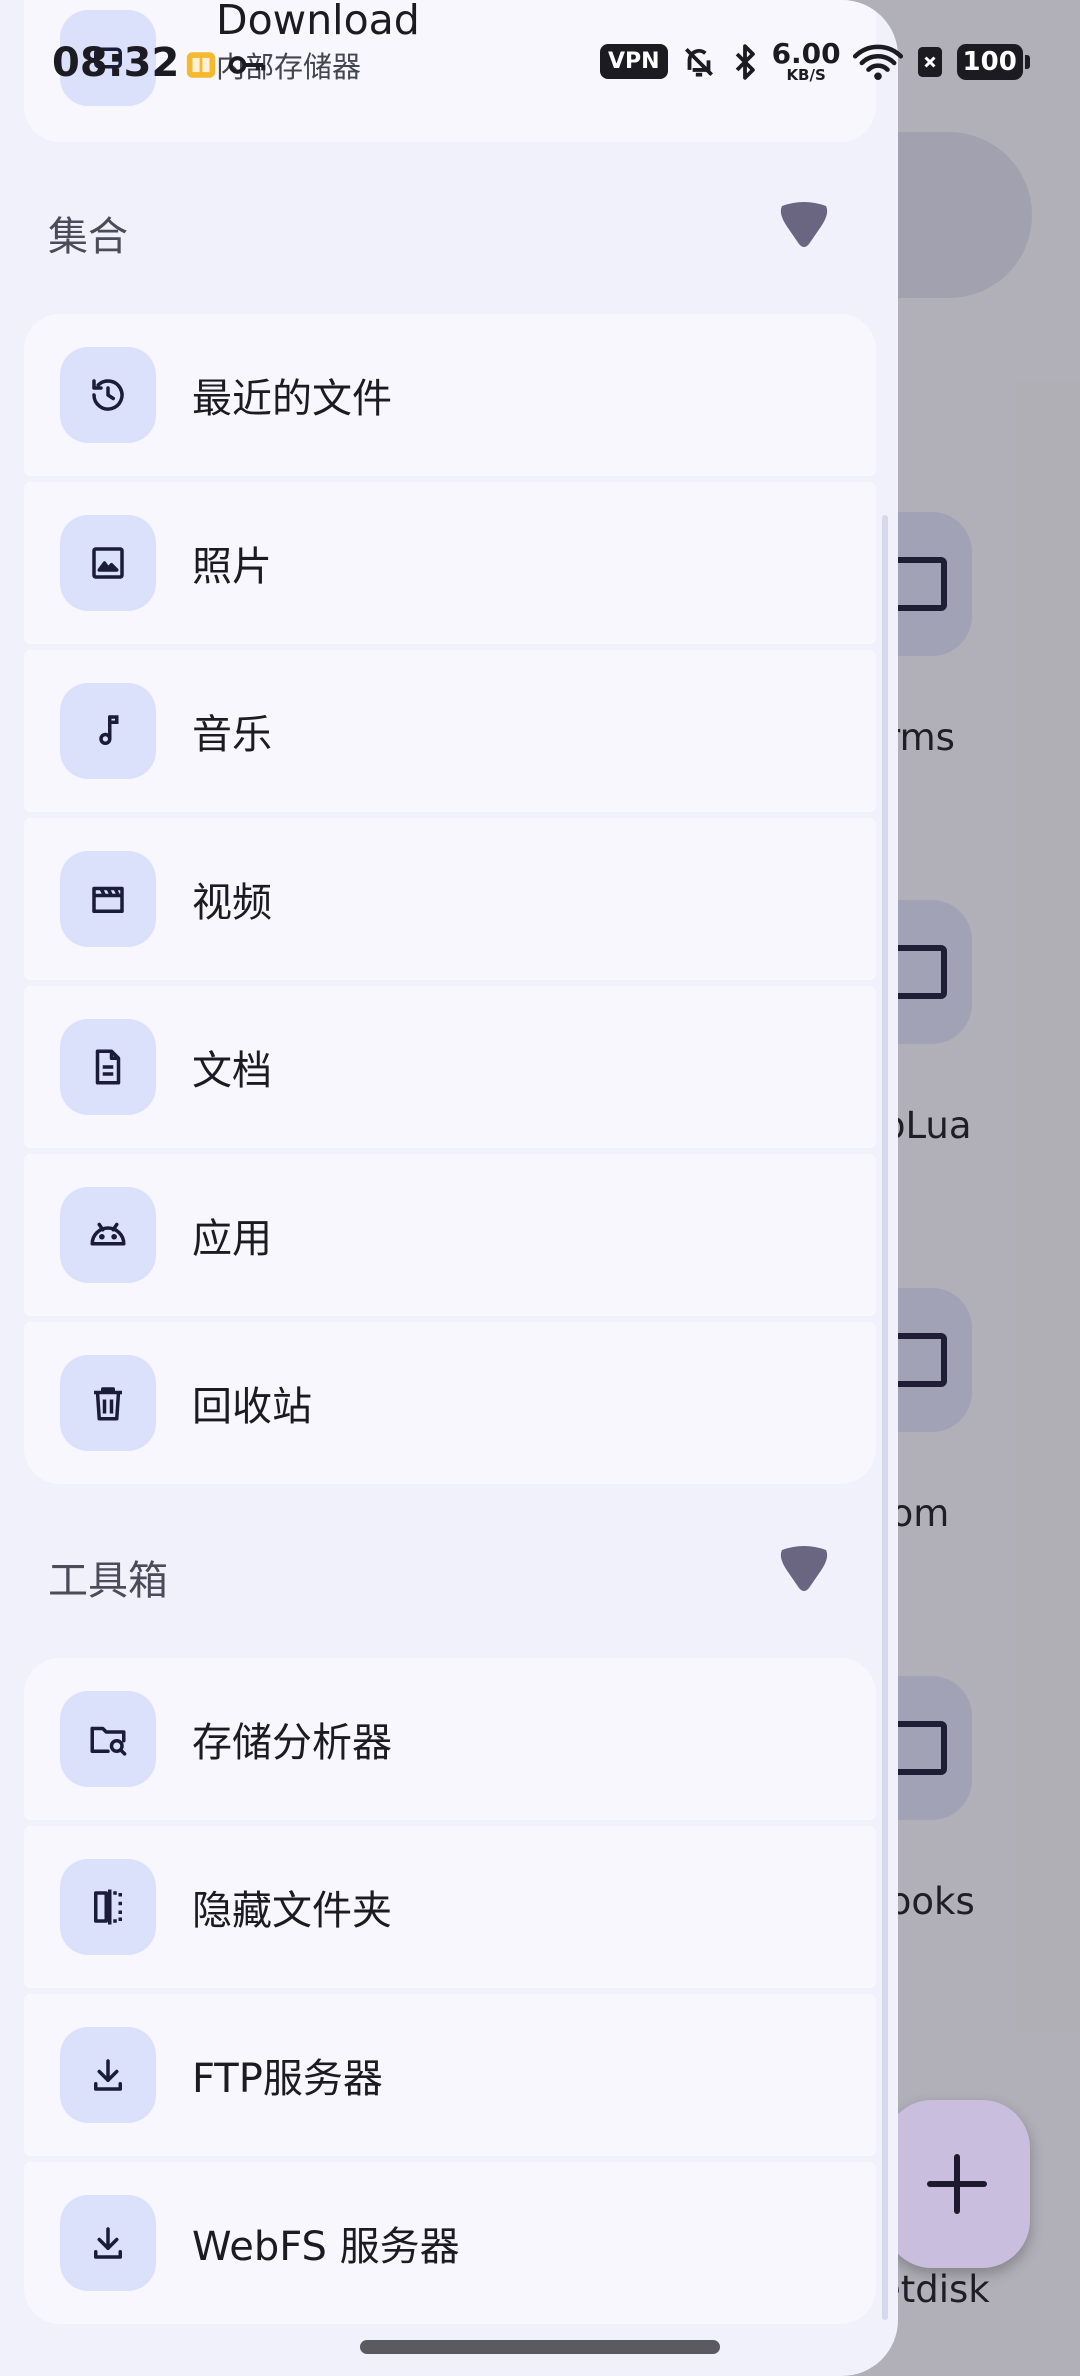  I want to click on notification-icons, so click(225, 65).